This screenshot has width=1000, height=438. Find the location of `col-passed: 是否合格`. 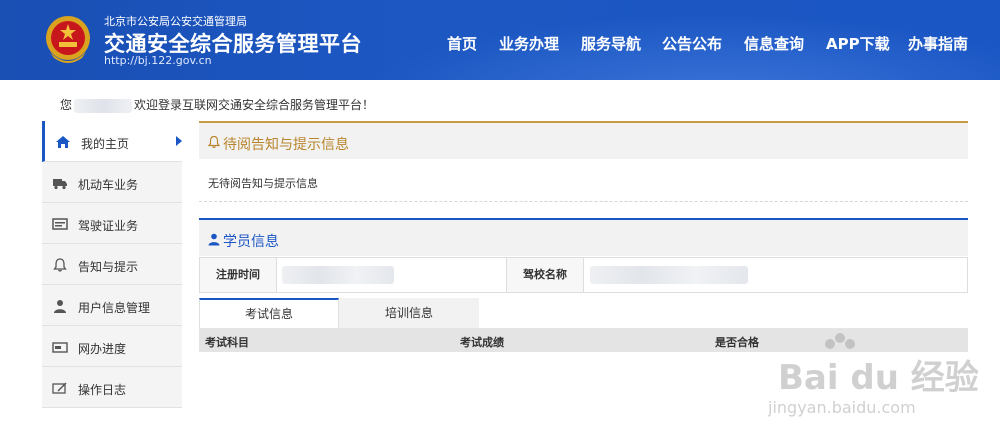

col-passed: 是否合格 is located at coordinates (737, 342).